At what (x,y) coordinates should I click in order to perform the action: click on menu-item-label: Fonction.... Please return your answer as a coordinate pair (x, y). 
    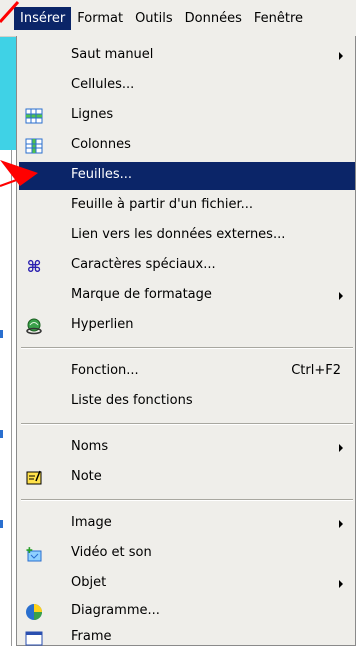
    Looking at the image, I should click on (105, 370).